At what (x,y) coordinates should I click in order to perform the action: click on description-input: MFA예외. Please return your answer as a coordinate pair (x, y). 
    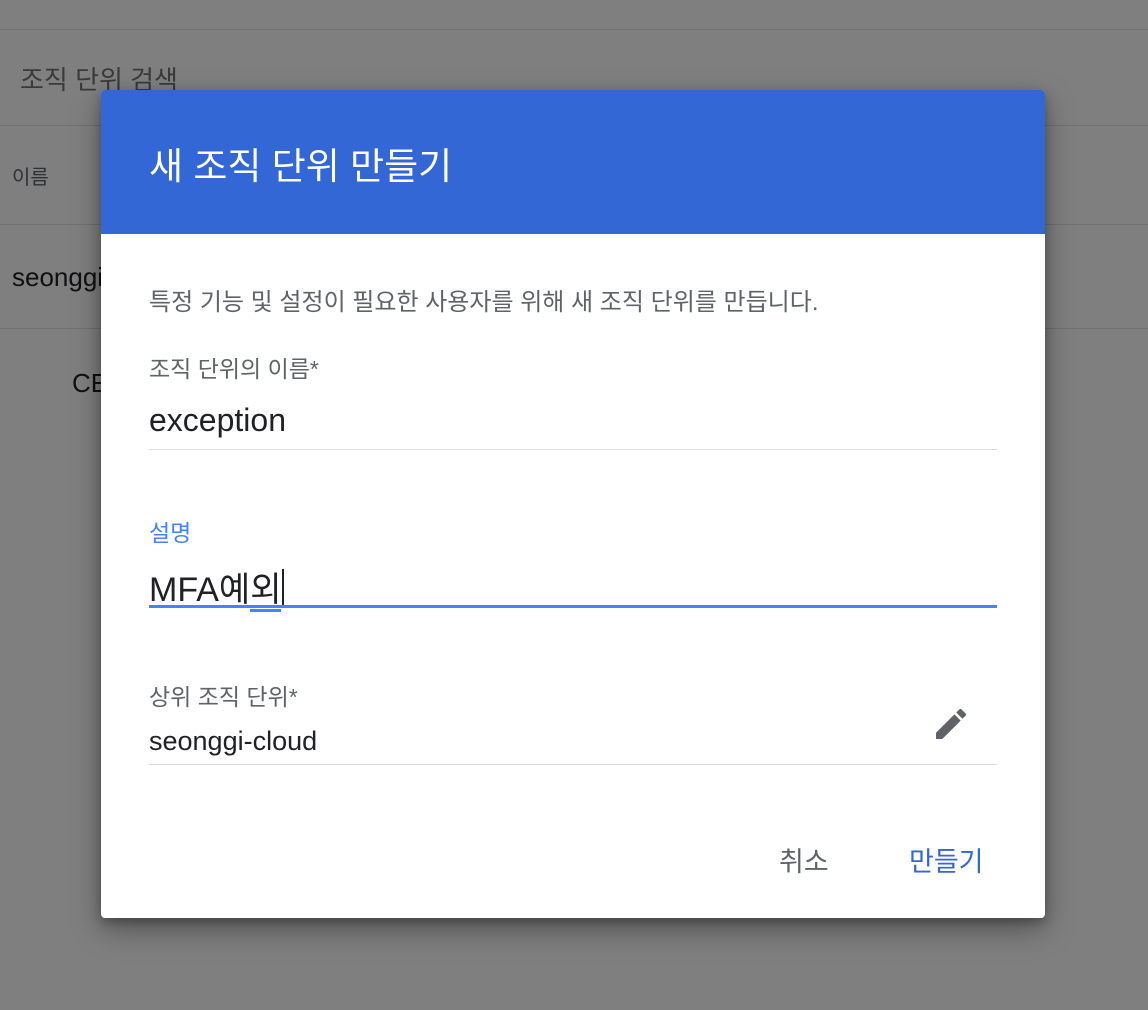
    Looking at the image, I should click on (217, 587).